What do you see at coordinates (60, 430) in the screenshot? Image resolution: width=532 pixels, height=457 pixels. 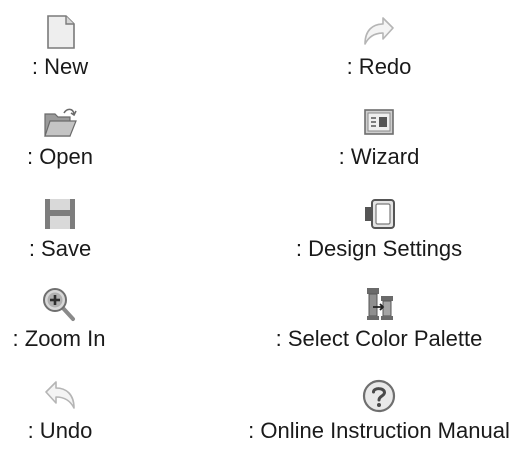 I see `undo-label: : Undo` at bounding box center [60, 430].